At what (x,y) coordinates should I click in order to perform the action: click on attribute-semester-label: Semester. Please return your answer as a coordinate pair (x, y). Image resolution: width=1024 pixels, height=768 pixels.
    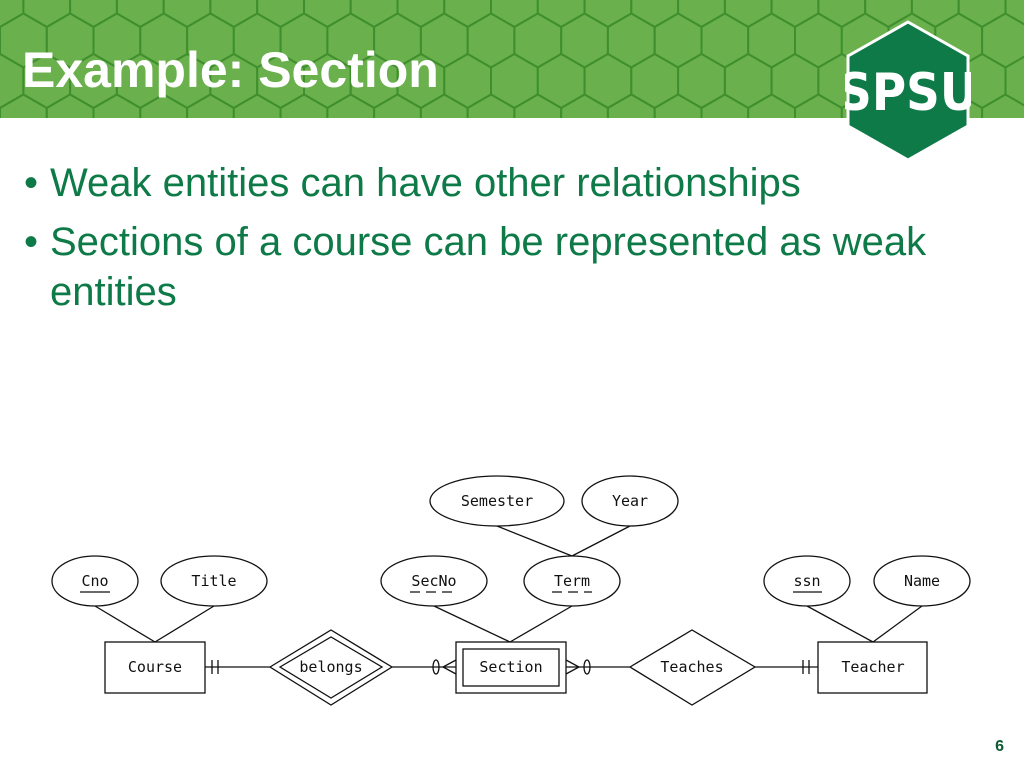
    Looking at the image, I should click on (497, 501).